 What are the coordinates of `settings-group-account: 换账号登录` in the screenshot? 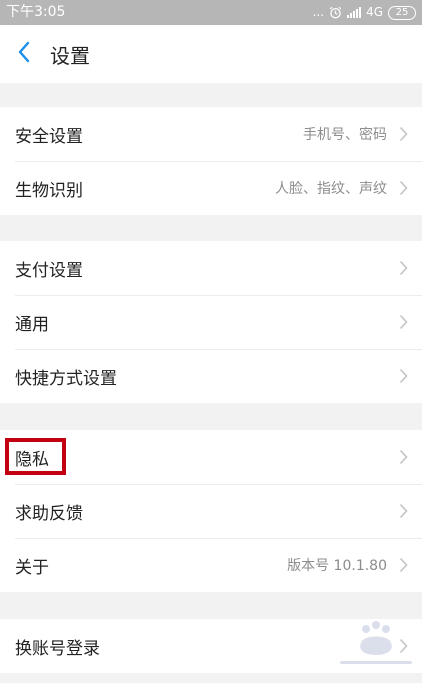 It's located at (211, 646).